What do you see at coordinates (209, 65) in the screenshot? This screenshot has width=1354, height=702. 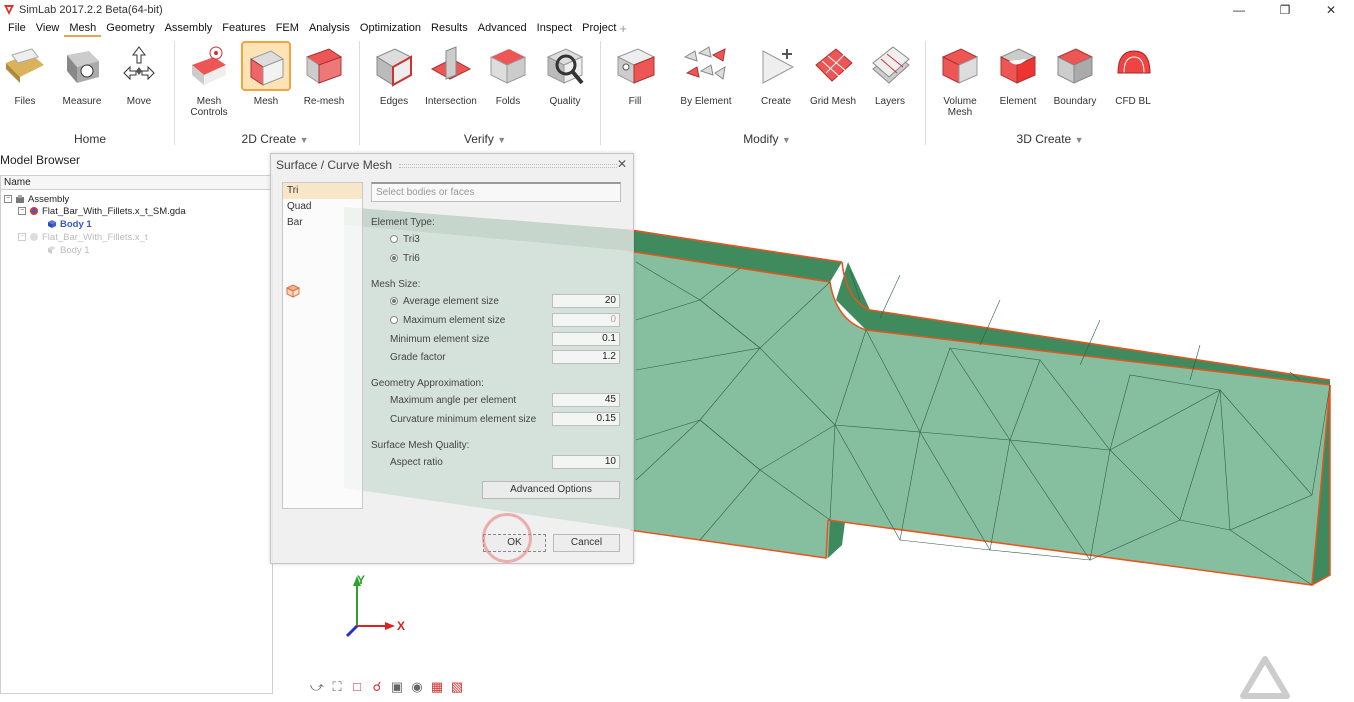 I see `mesh-controls-icon` at bounding box center [209, 65].